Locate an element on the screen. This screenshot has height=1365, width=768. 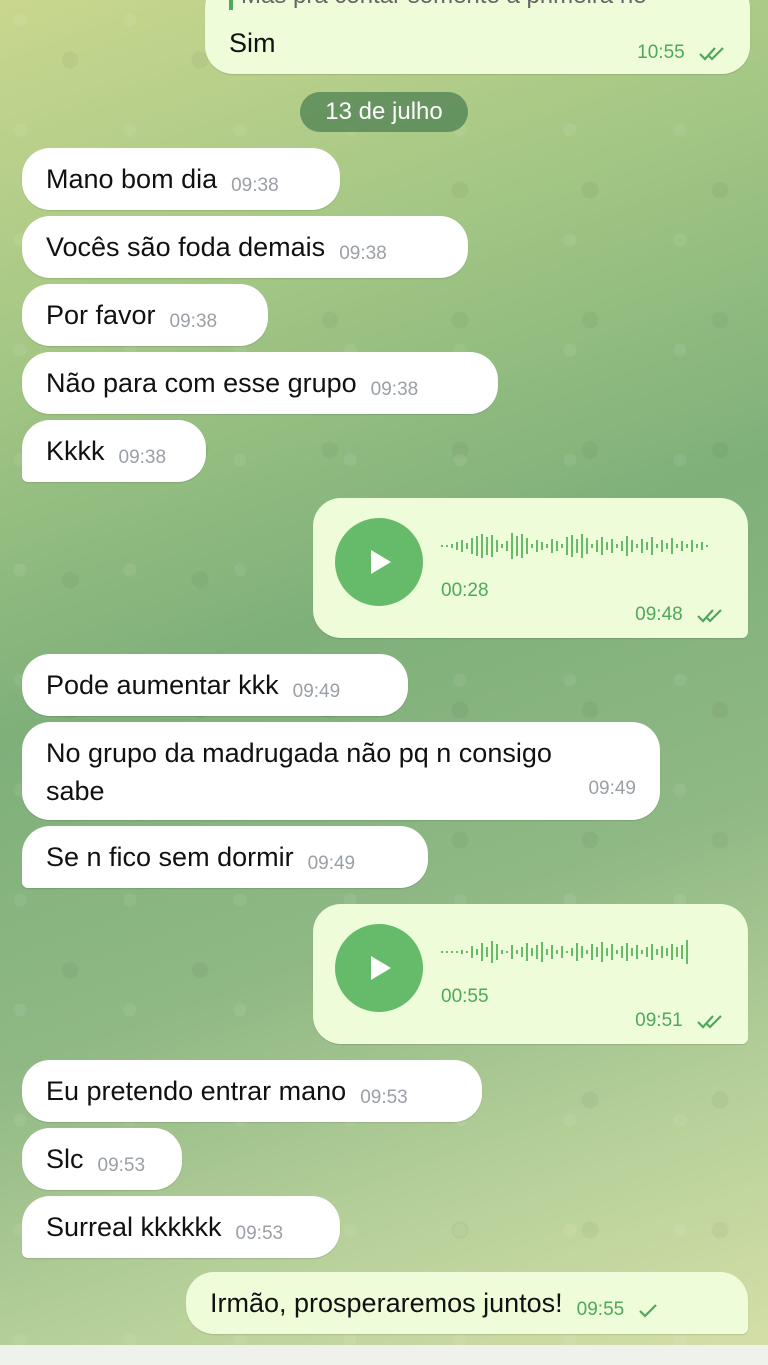
message-time: 09:51 is located at coordinates (659, 1020).